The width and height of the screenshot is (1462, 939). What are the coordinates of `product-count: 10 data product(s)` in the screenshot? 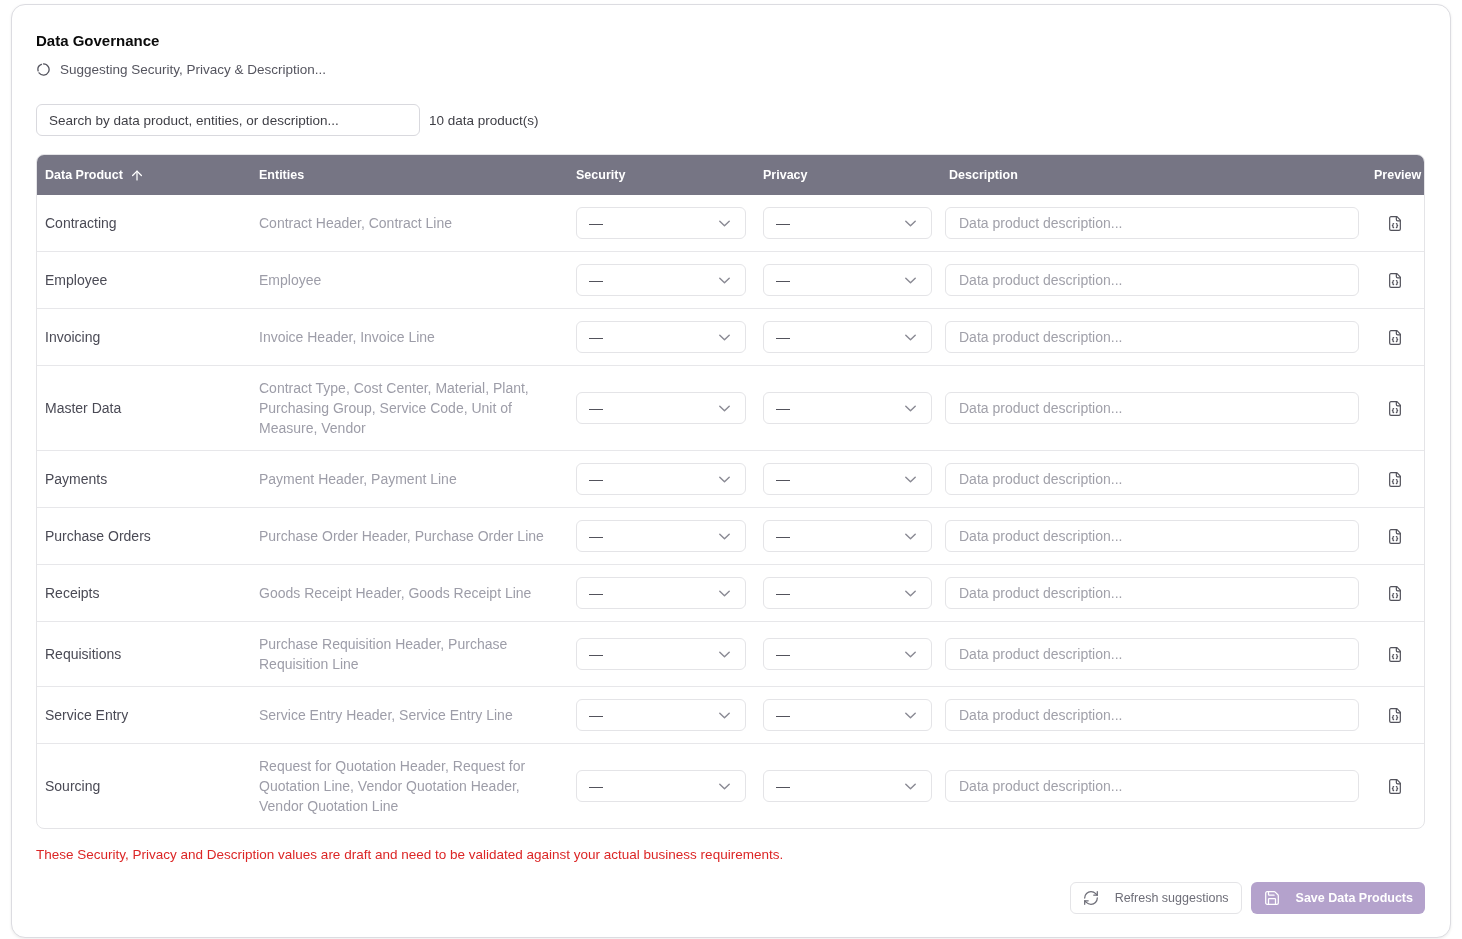 It's located at (484, 120).